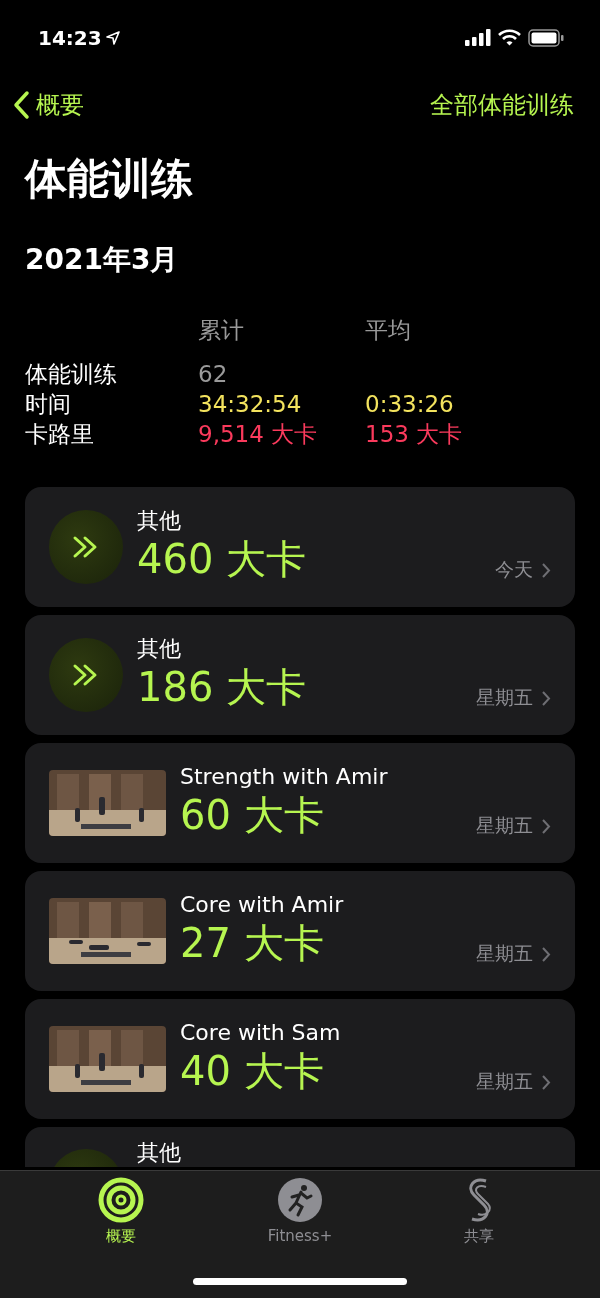 The width and height of the screenshot is (600, 1298). What do you see at coordinates (284, 777) in the screenshot?
I see `workout-title: Strength with Amir` at bounding box center [284, 777].